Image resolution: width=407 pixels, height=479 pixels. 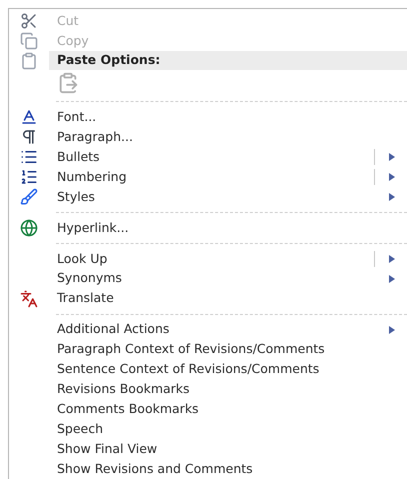 I want to click on menu-item: Sentence Context of Revisions/Comments, so click(x=208, y=370).